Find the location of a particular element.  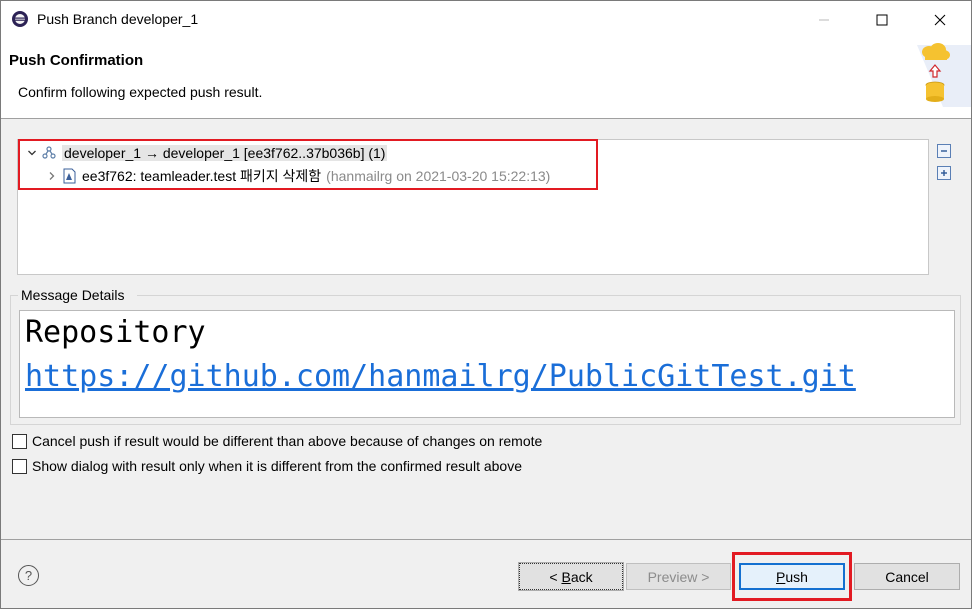

cancel-push-checkbox is located at coordinates (19, 441).